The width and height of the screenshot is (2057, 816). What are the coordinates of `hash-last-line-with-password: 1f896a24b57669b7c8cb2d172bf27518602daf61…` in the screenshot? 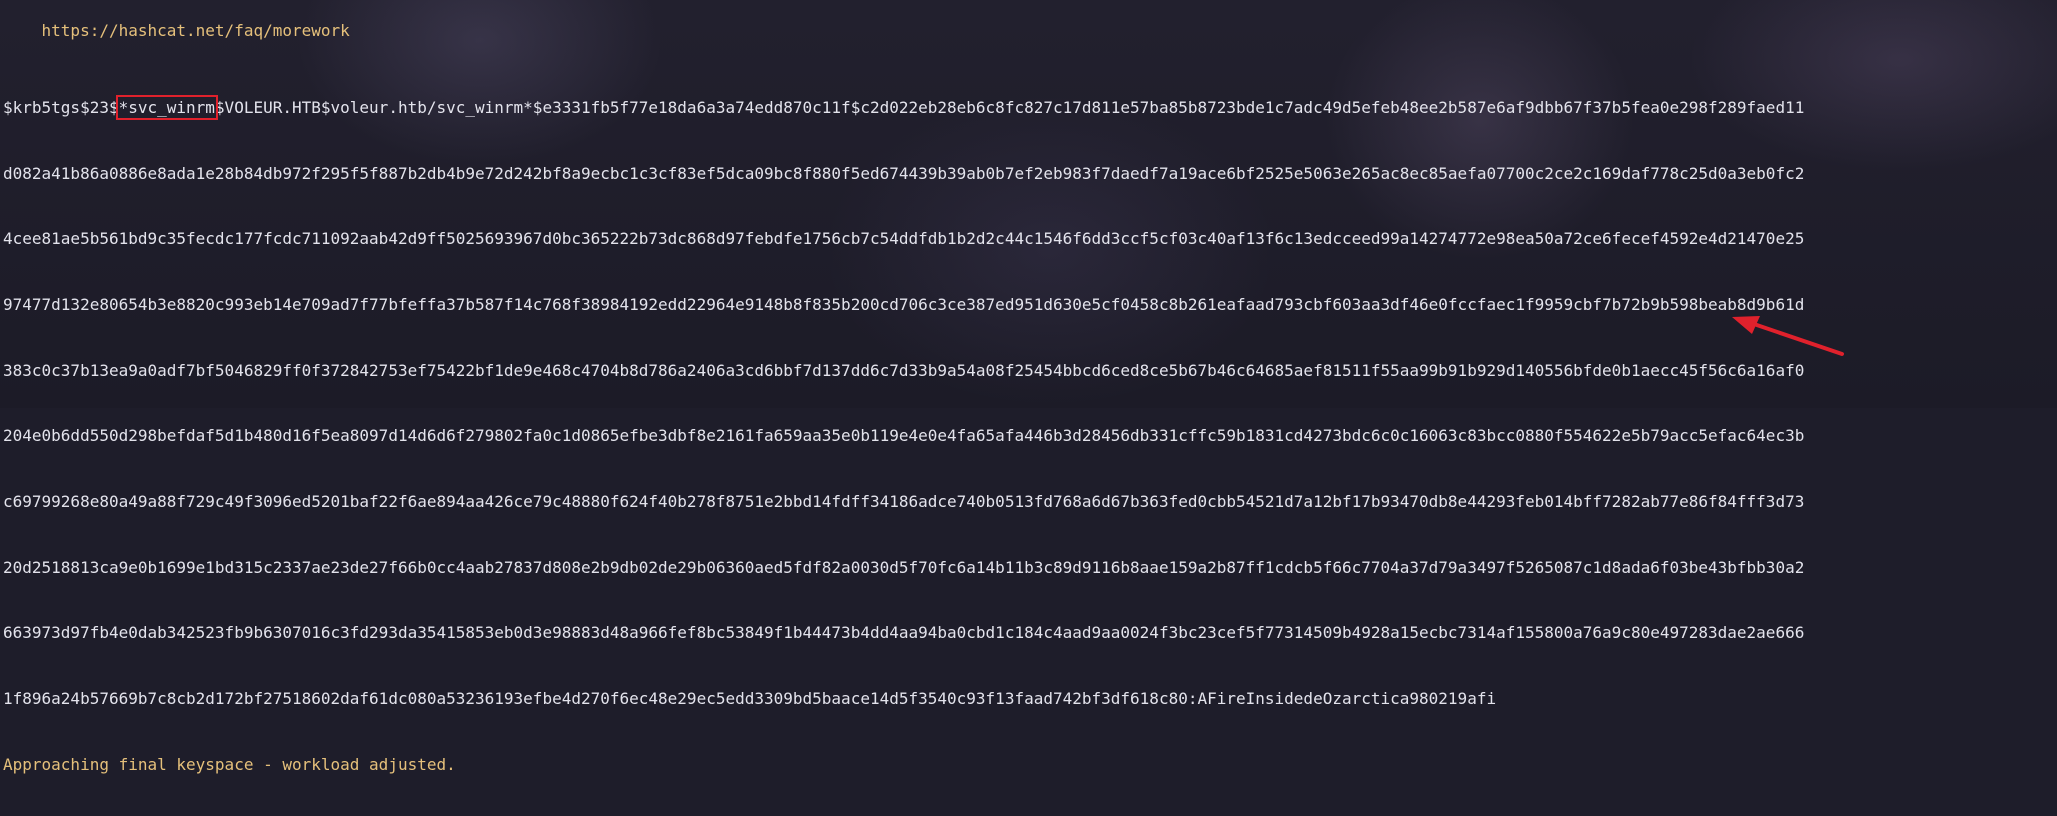 It's located at (750, 699).